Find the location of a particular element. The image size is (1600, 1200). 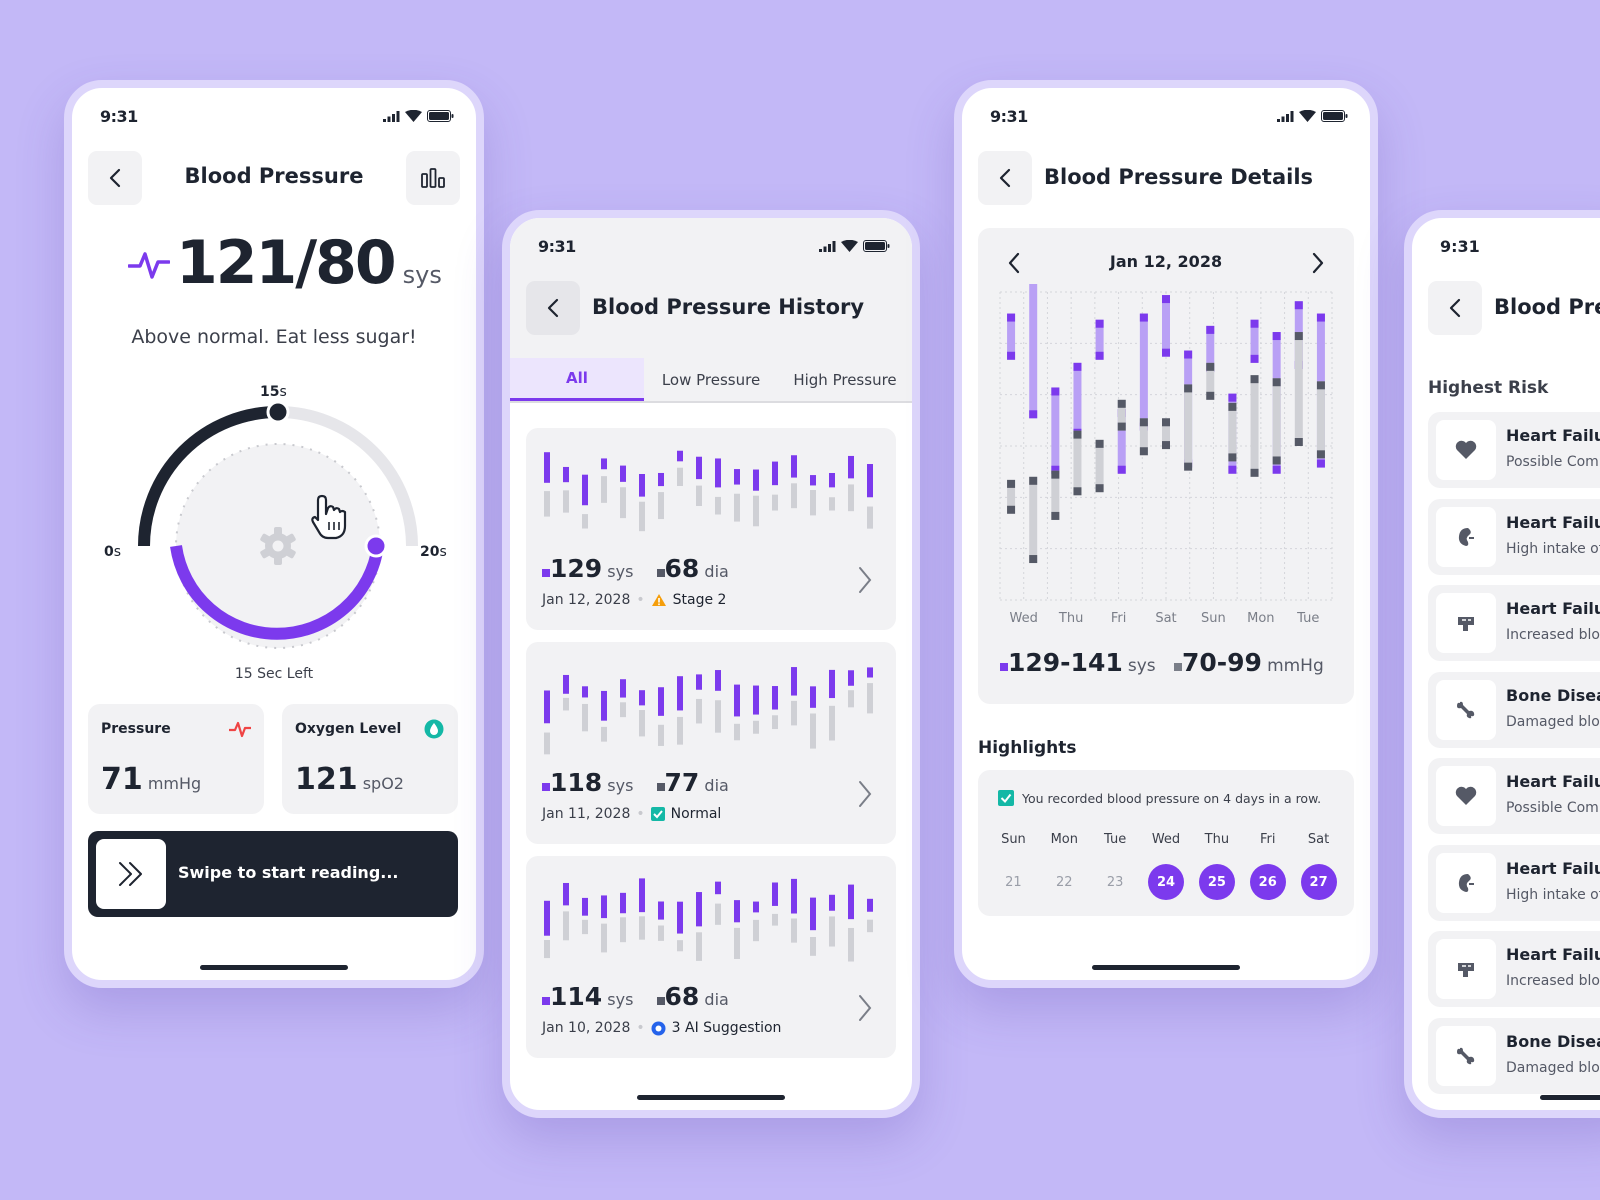

timer-gauge is located at coordinates (278, 524).